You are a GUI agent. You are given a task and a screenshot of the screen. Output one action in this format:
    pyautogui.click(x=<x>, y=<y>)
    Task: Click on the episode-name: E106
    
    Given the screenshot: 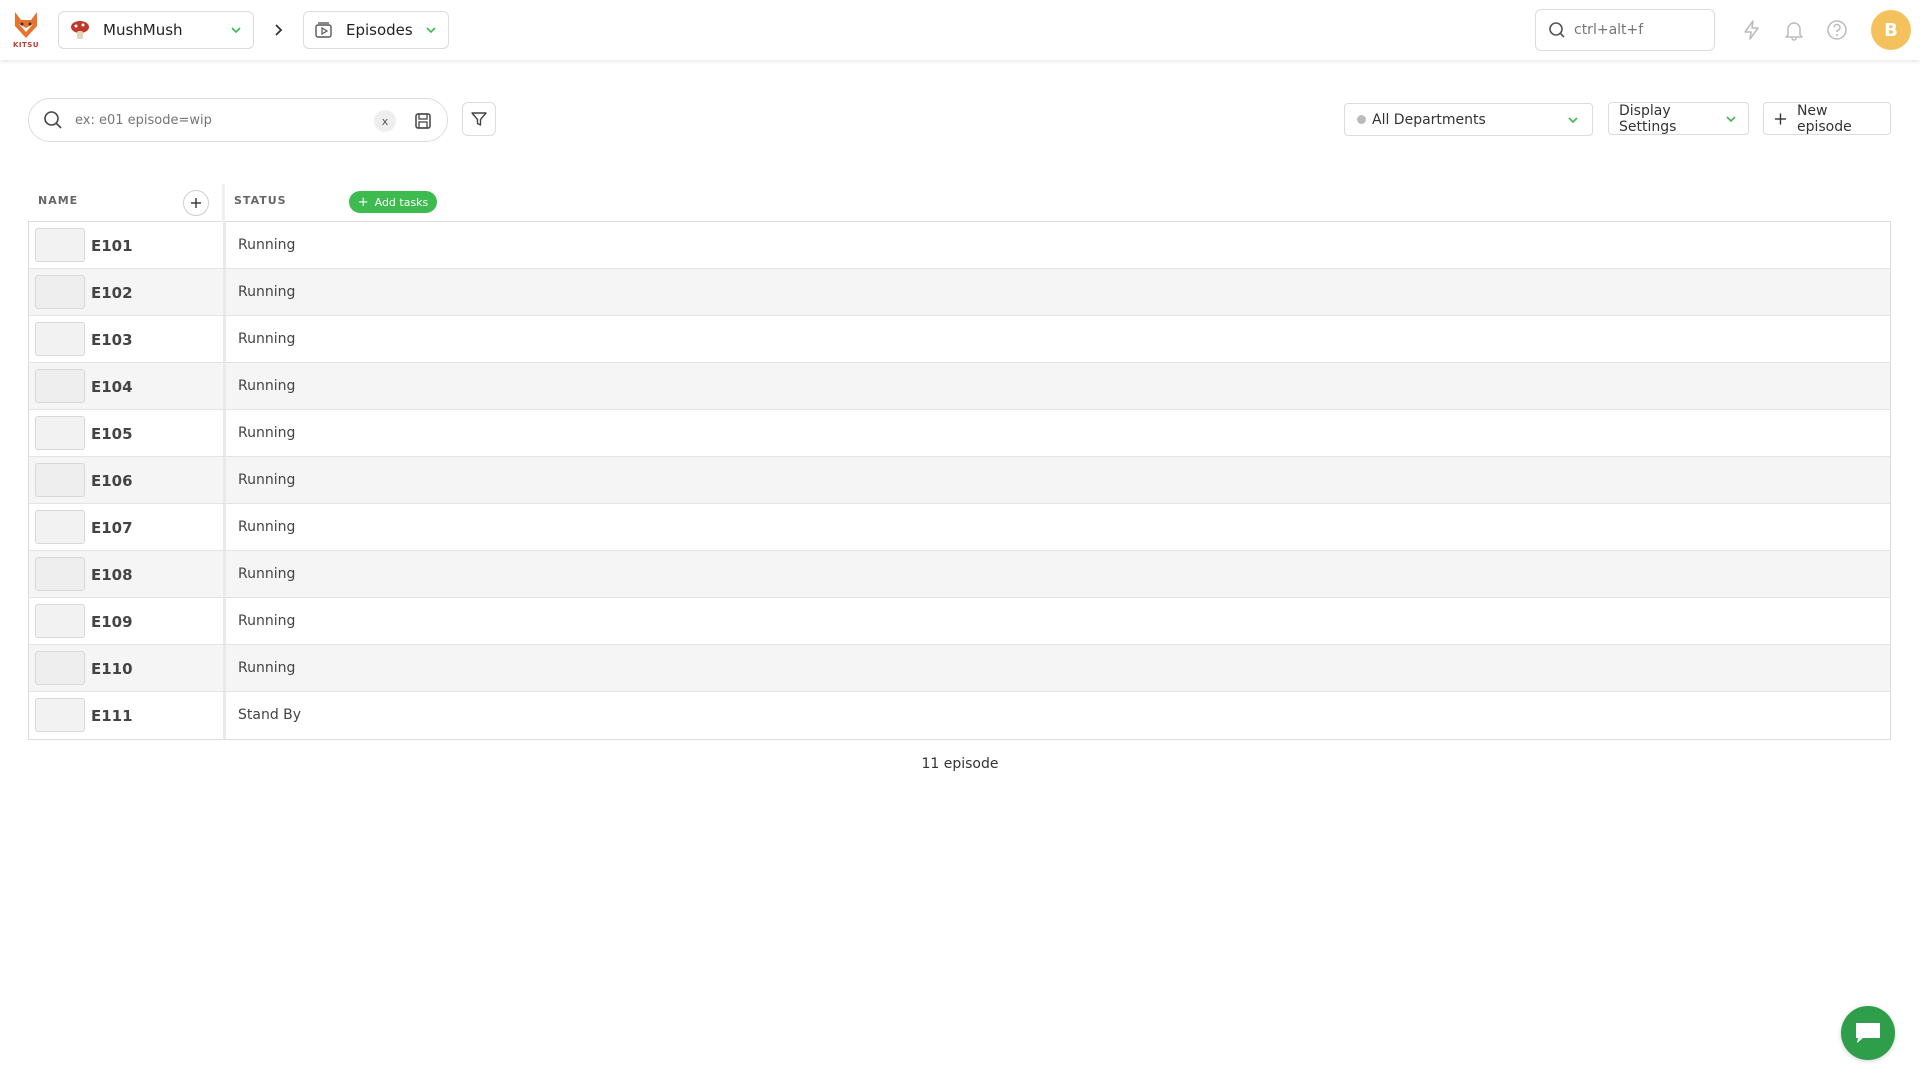 What is the action you would take?
    pyautogui.click(x=112, y=481)
    